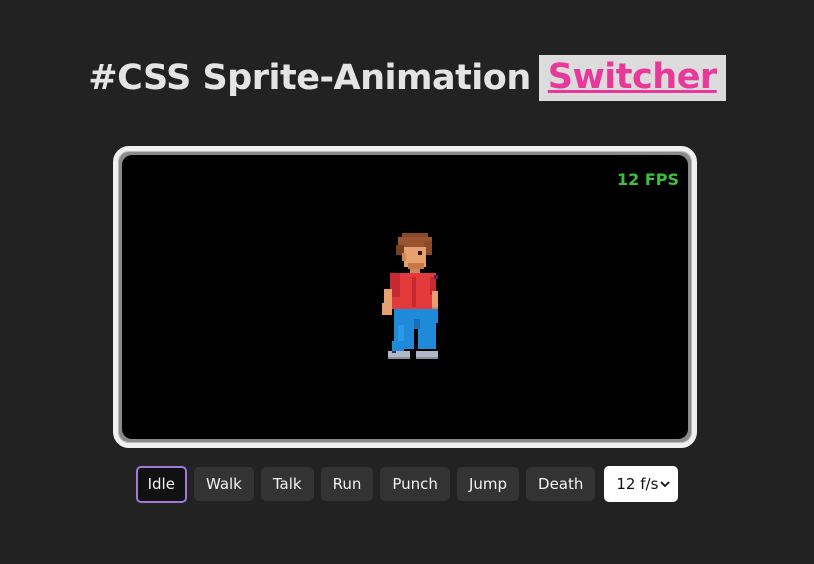 The image size is (814, 564). I want to click on talk-button: Talk, so click(287, 484).